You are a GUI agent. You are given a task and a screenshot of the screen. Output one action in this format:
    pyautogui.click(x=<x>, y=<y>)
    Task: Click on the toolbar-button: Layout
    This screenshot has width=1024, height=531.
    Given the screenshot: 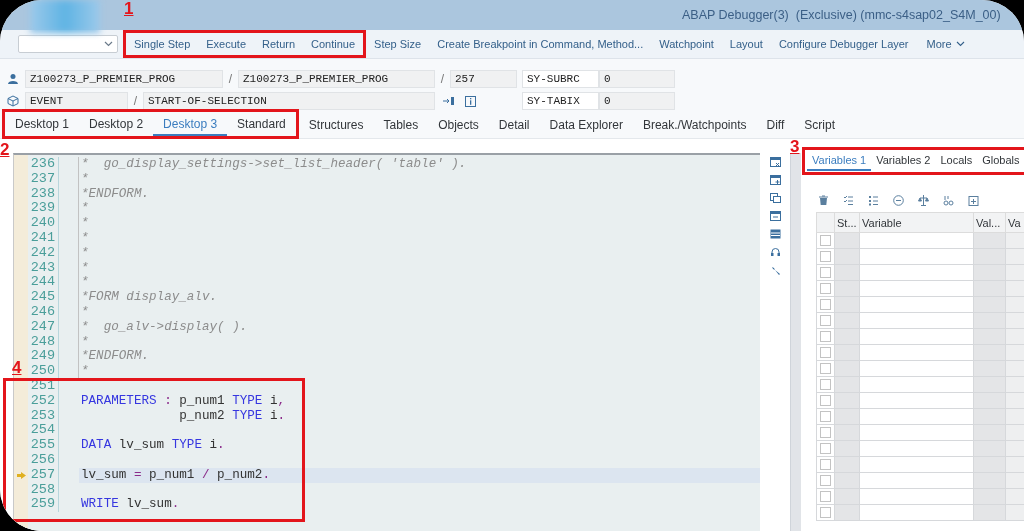 What is the action you would take?
    pyautogui.click(x=746, y=44)
    